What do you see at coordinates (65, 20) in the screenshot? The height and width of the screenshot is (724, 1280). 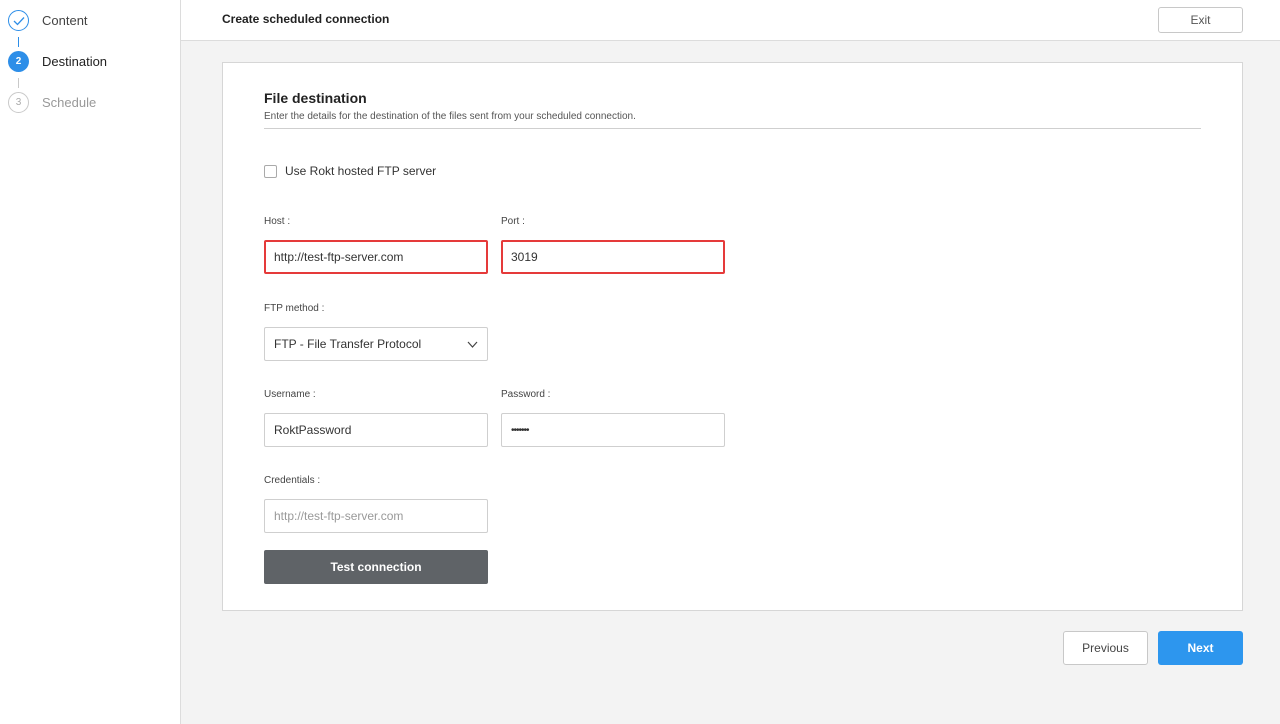 I see `sidebar-step-label: Content` at bounding box center [65, 20].